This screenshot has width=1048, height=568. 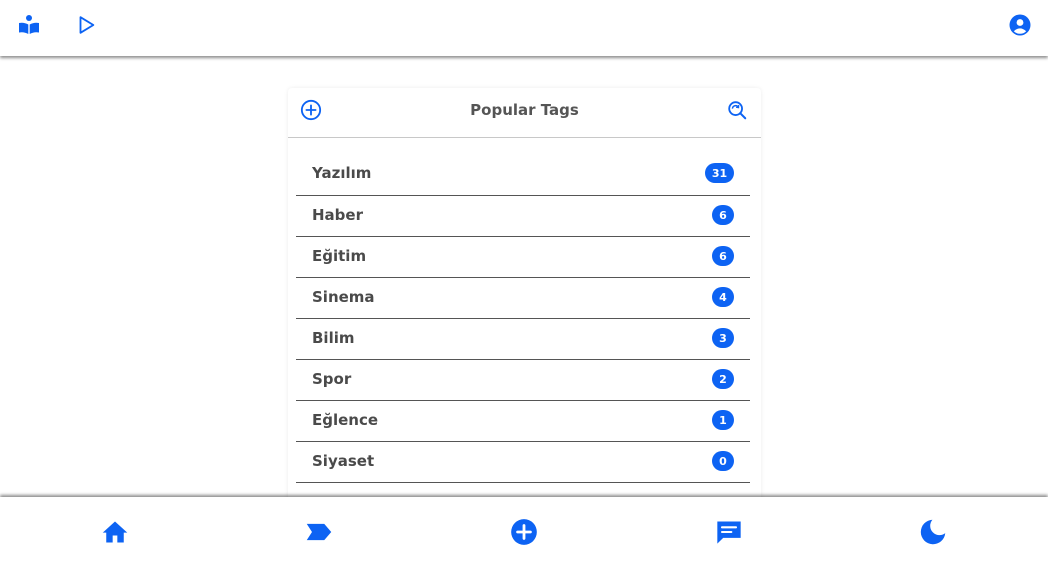 I want to click on count-badge: 3, so click(x=723, y=338).